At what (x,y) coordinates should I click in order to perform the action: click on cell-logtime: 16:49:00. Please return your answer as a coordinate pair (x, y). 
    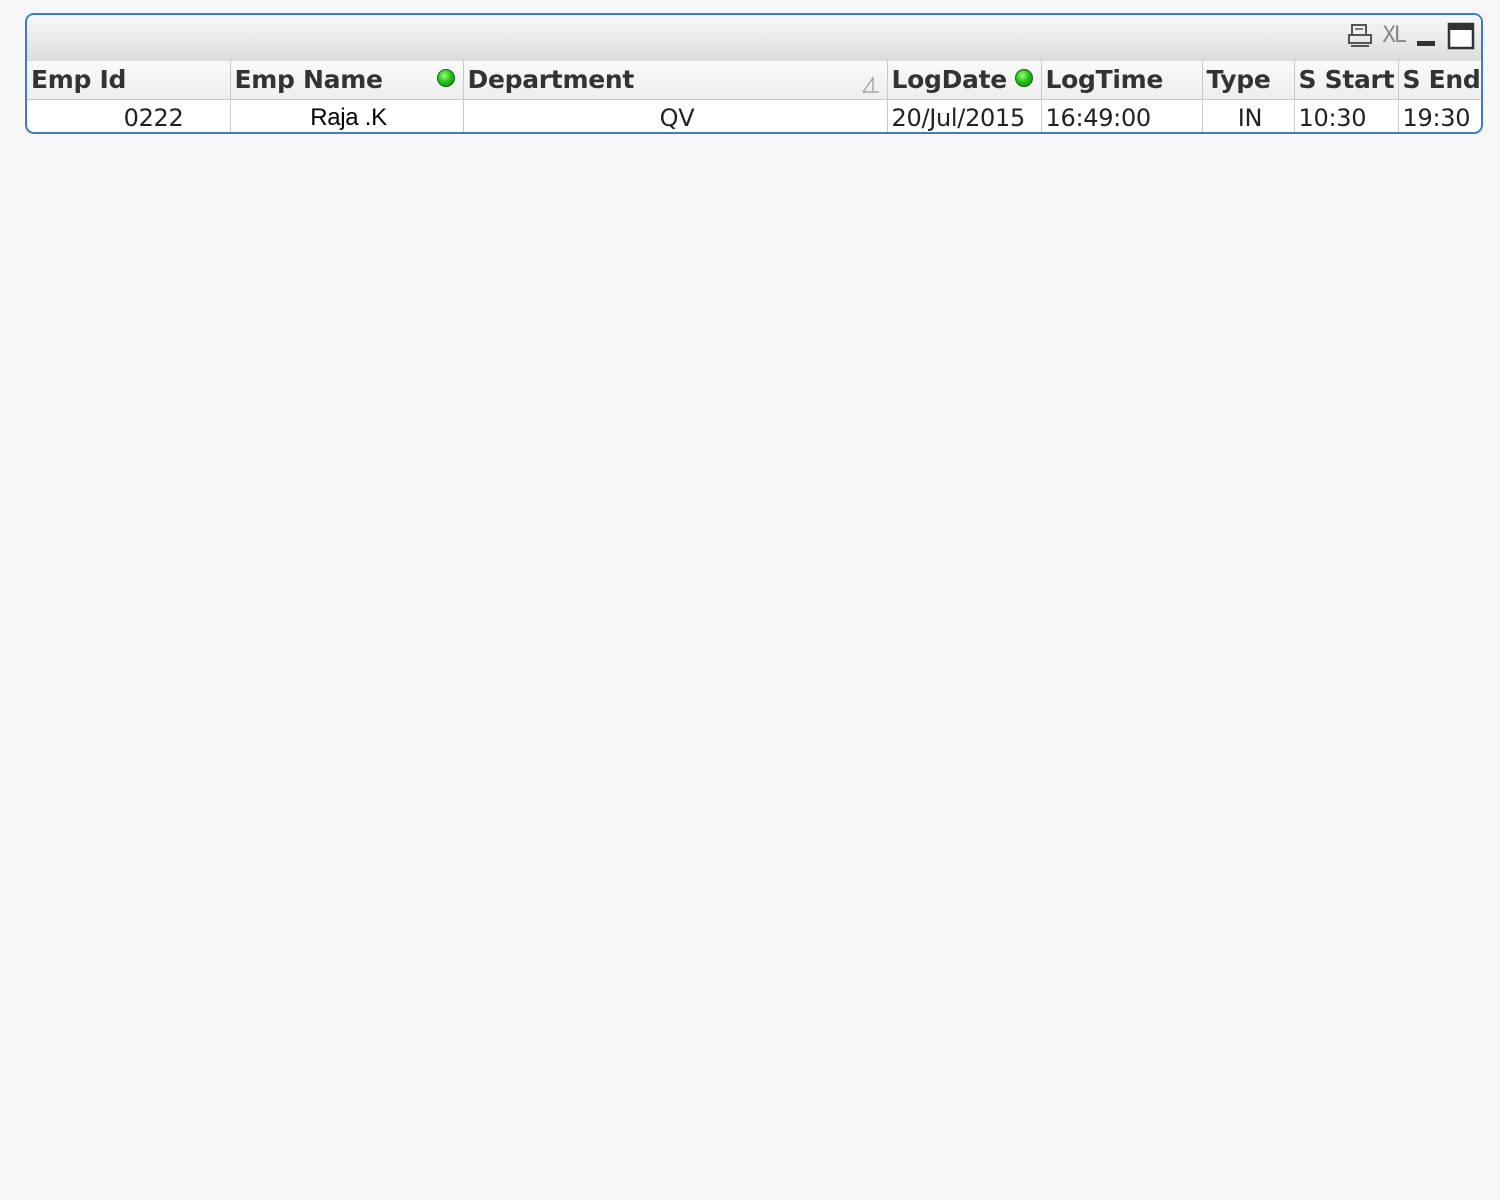
    Looking at the image, I should click on (1122, 115).